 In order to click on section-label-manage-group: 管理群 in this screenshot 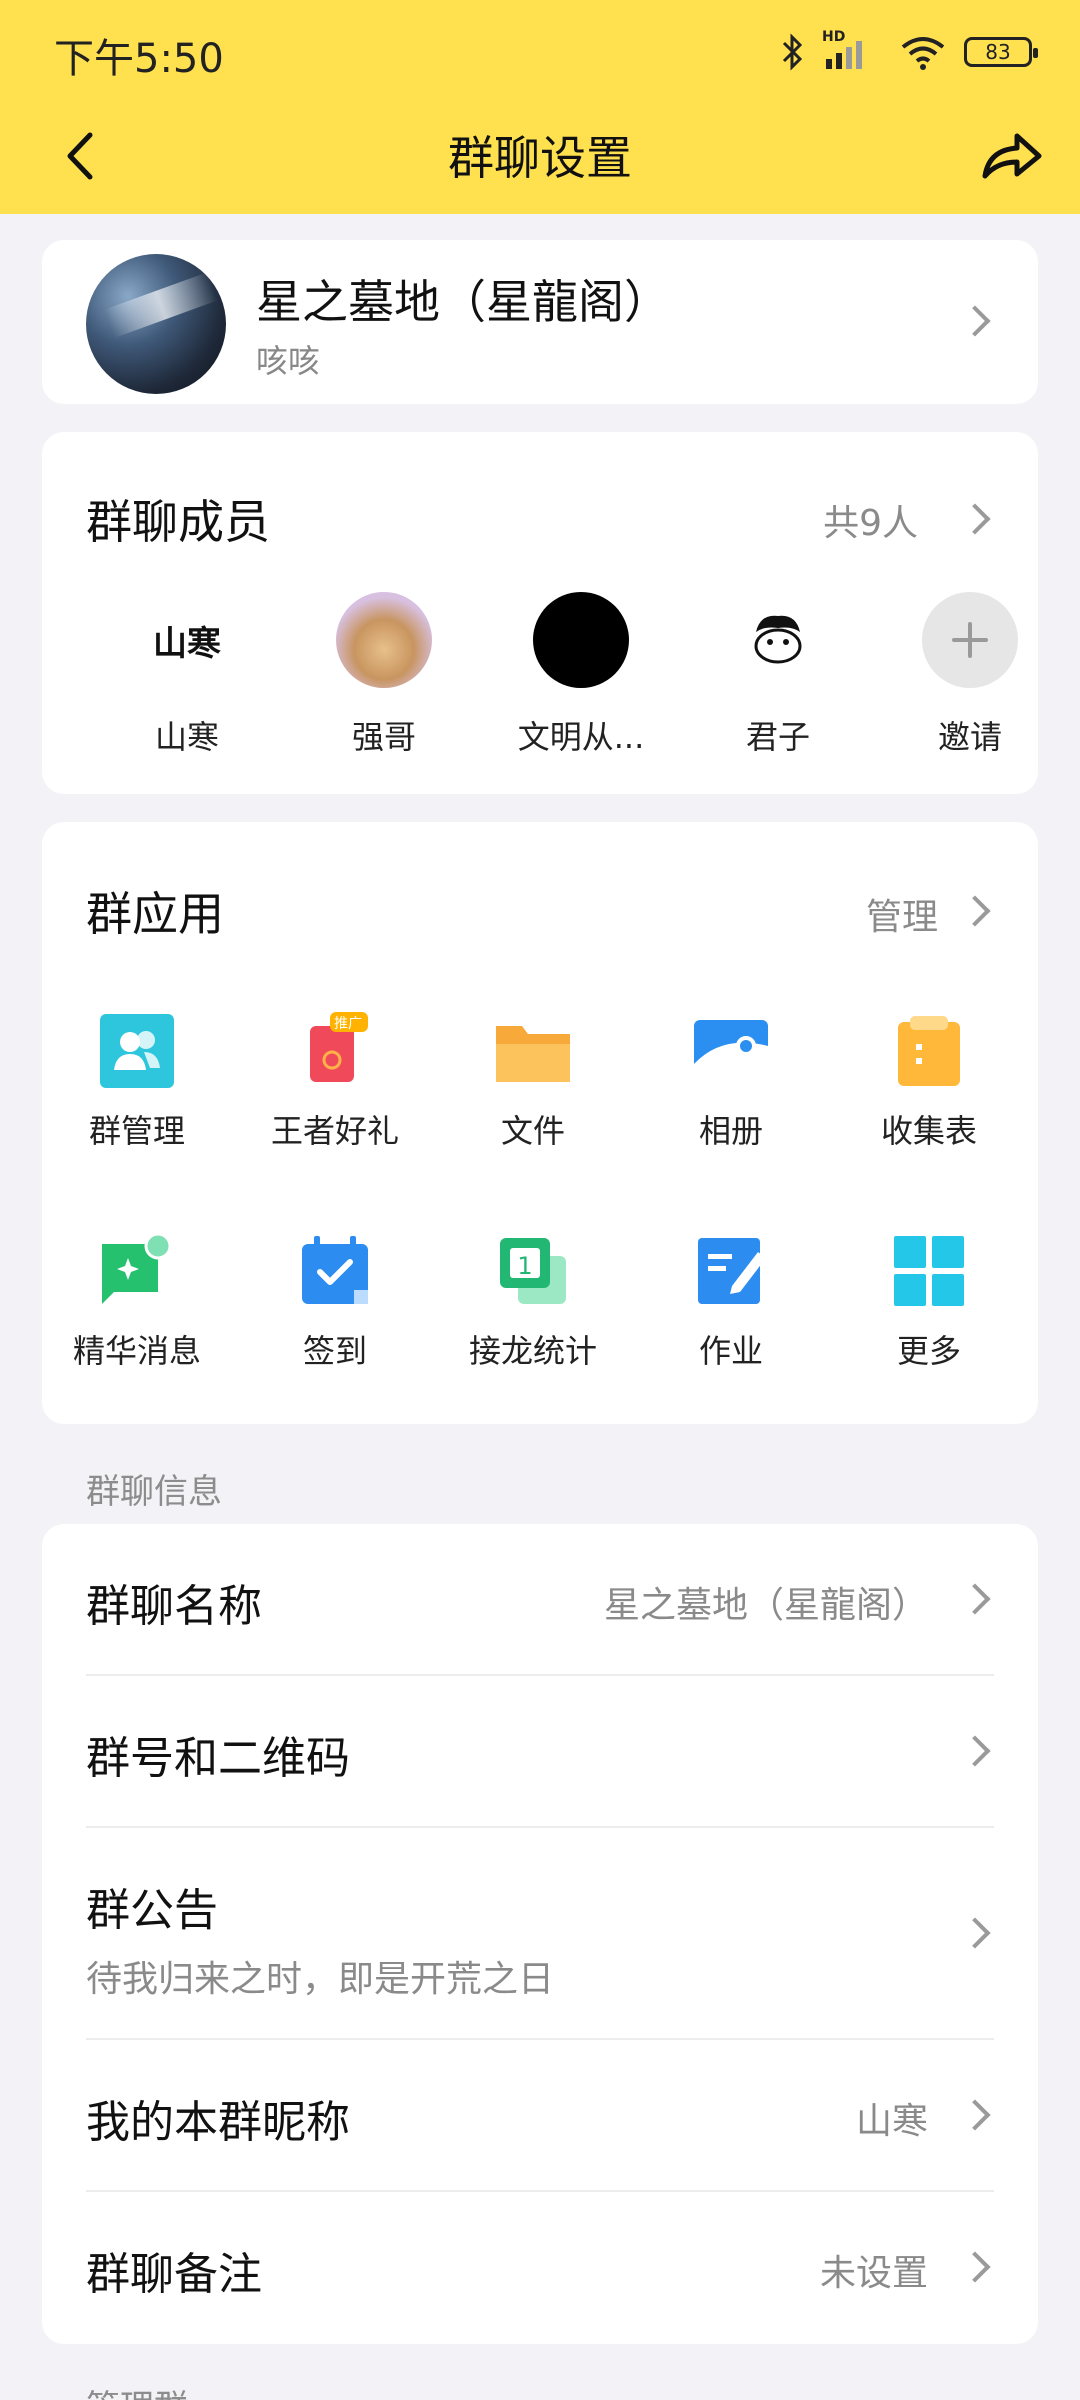, I will do `click(137, 2390)`.